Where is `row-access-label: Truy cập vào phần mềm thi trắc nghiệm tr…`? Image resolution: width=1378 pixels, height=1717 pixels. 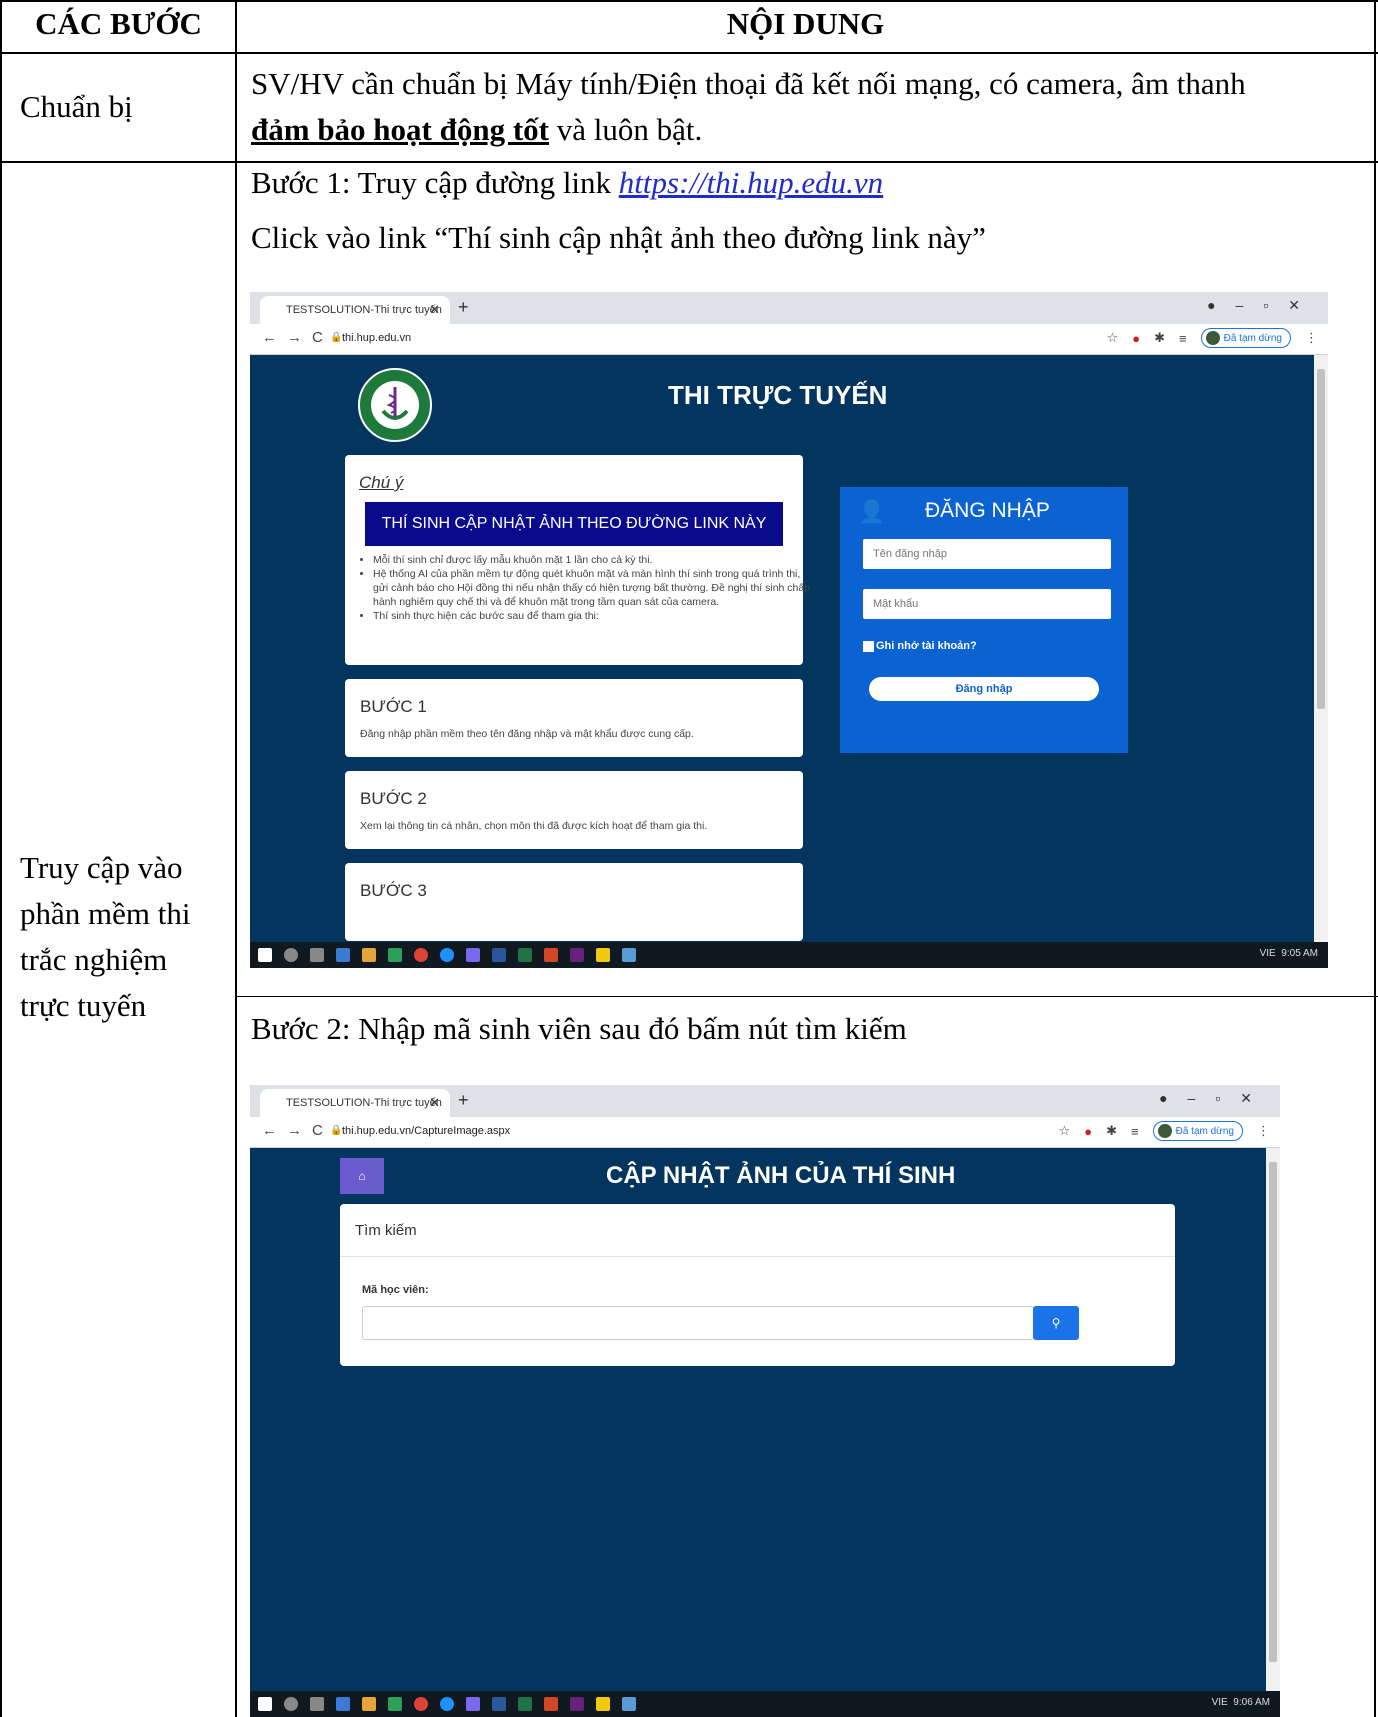
row-access-label: Truy cập vào phần mềm thi trắc nghiệm tr… is located at coordinates (105, 937).